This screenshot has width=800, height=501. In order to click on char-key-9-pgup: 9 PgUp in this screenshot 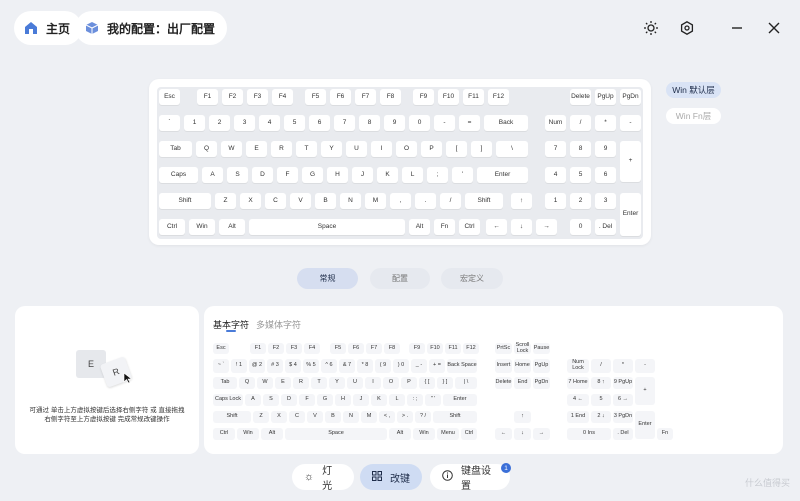, I will do `click(623, 383)`.